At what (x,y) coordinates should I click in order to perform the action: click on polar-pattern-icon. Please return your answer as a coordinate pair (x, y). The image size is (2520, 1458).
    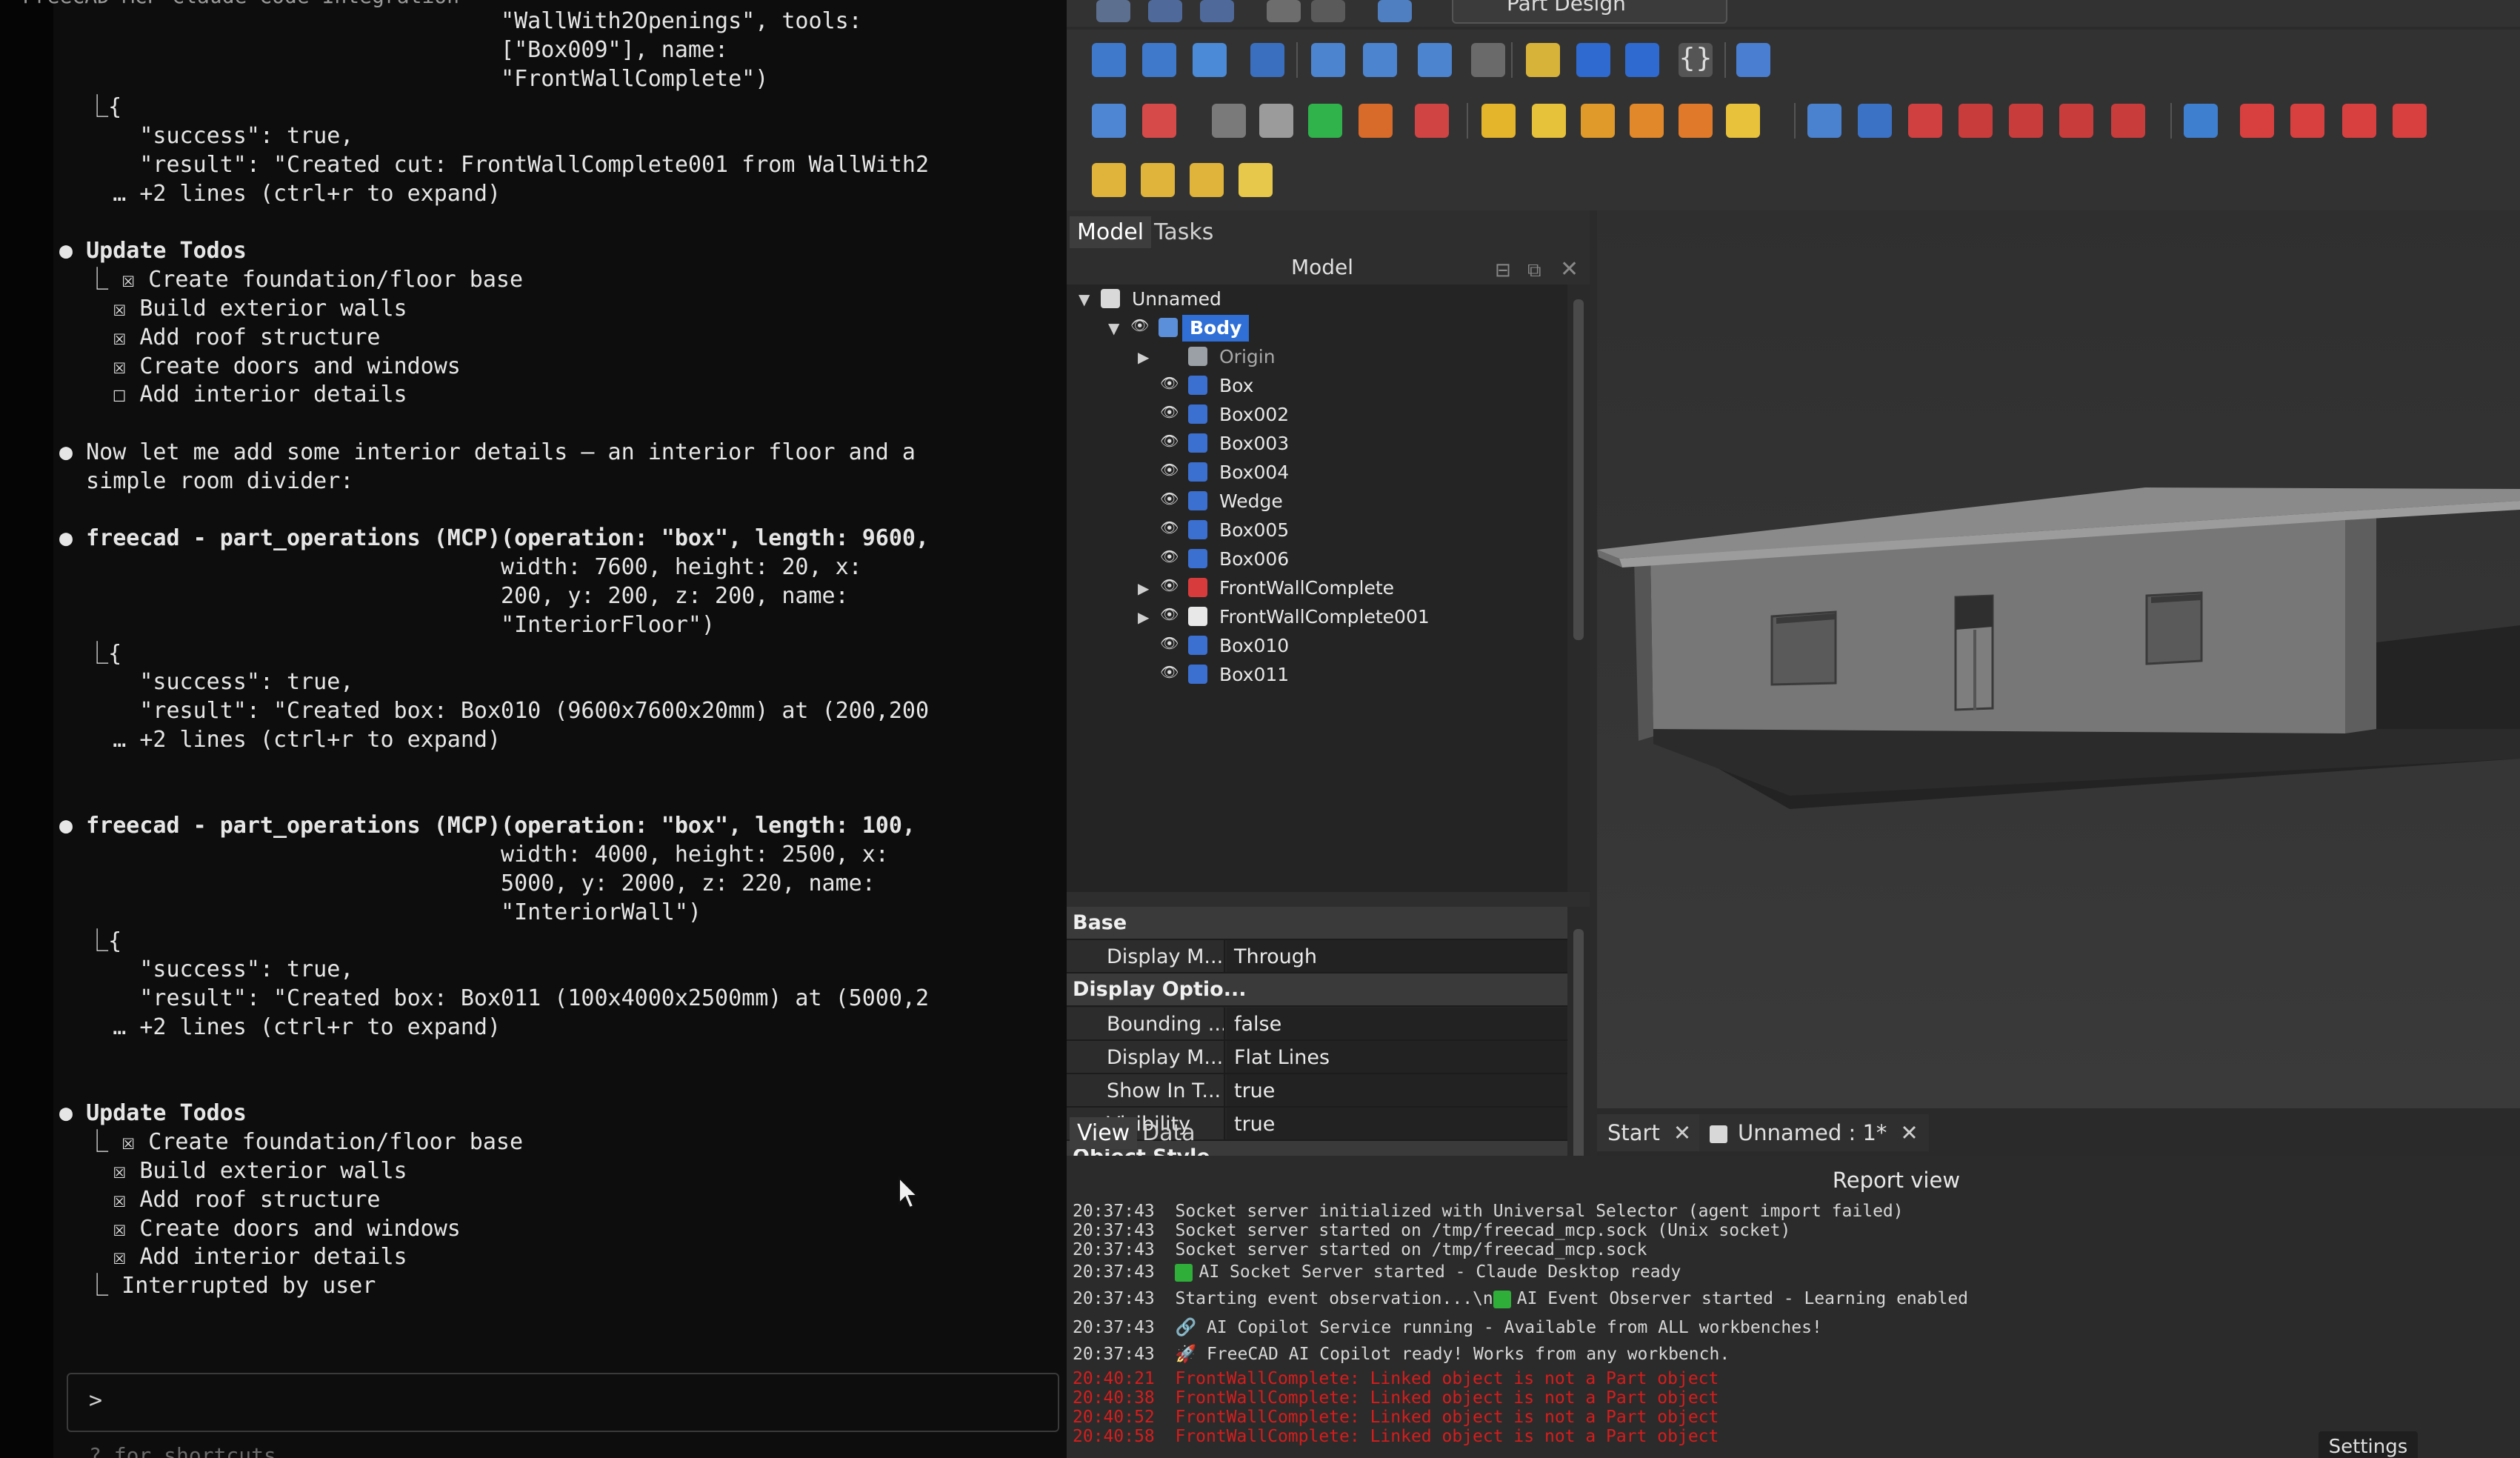
    Looking at the image, I should click on (1207, 180).